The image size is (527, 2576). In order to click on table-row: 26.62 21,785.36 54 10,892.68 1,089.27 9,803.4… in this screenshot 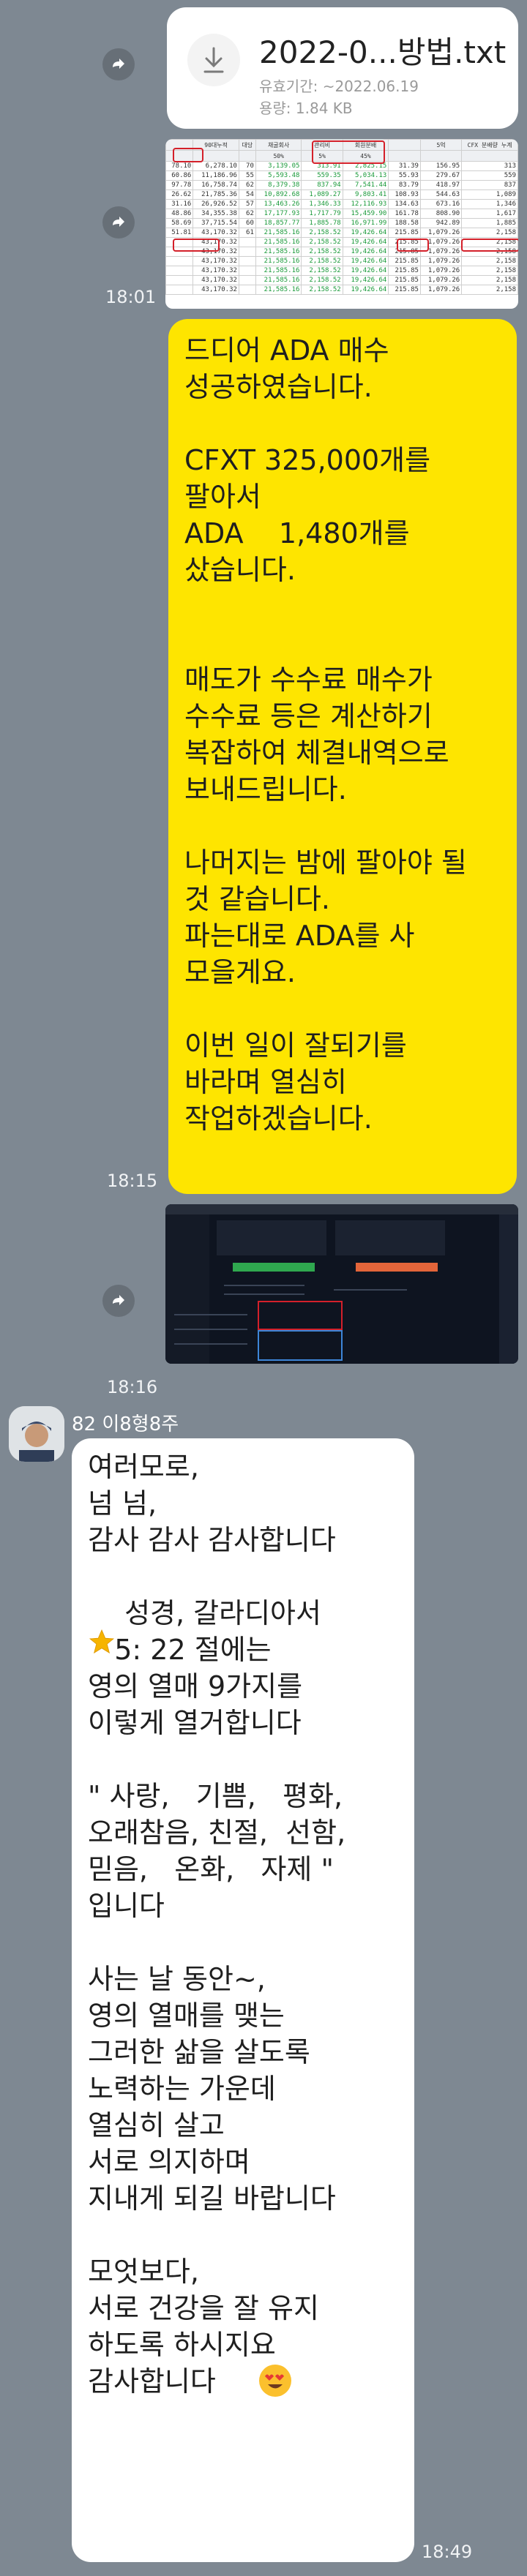, I will do `click(341, 195)`.